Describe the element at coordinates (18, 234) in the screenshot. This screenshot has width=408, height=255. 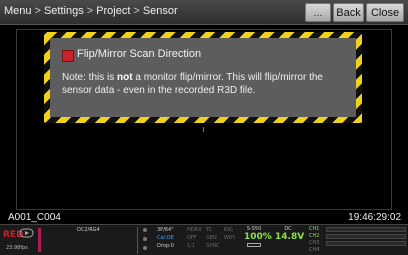
I see `red-logo-icon: RED` at that location.